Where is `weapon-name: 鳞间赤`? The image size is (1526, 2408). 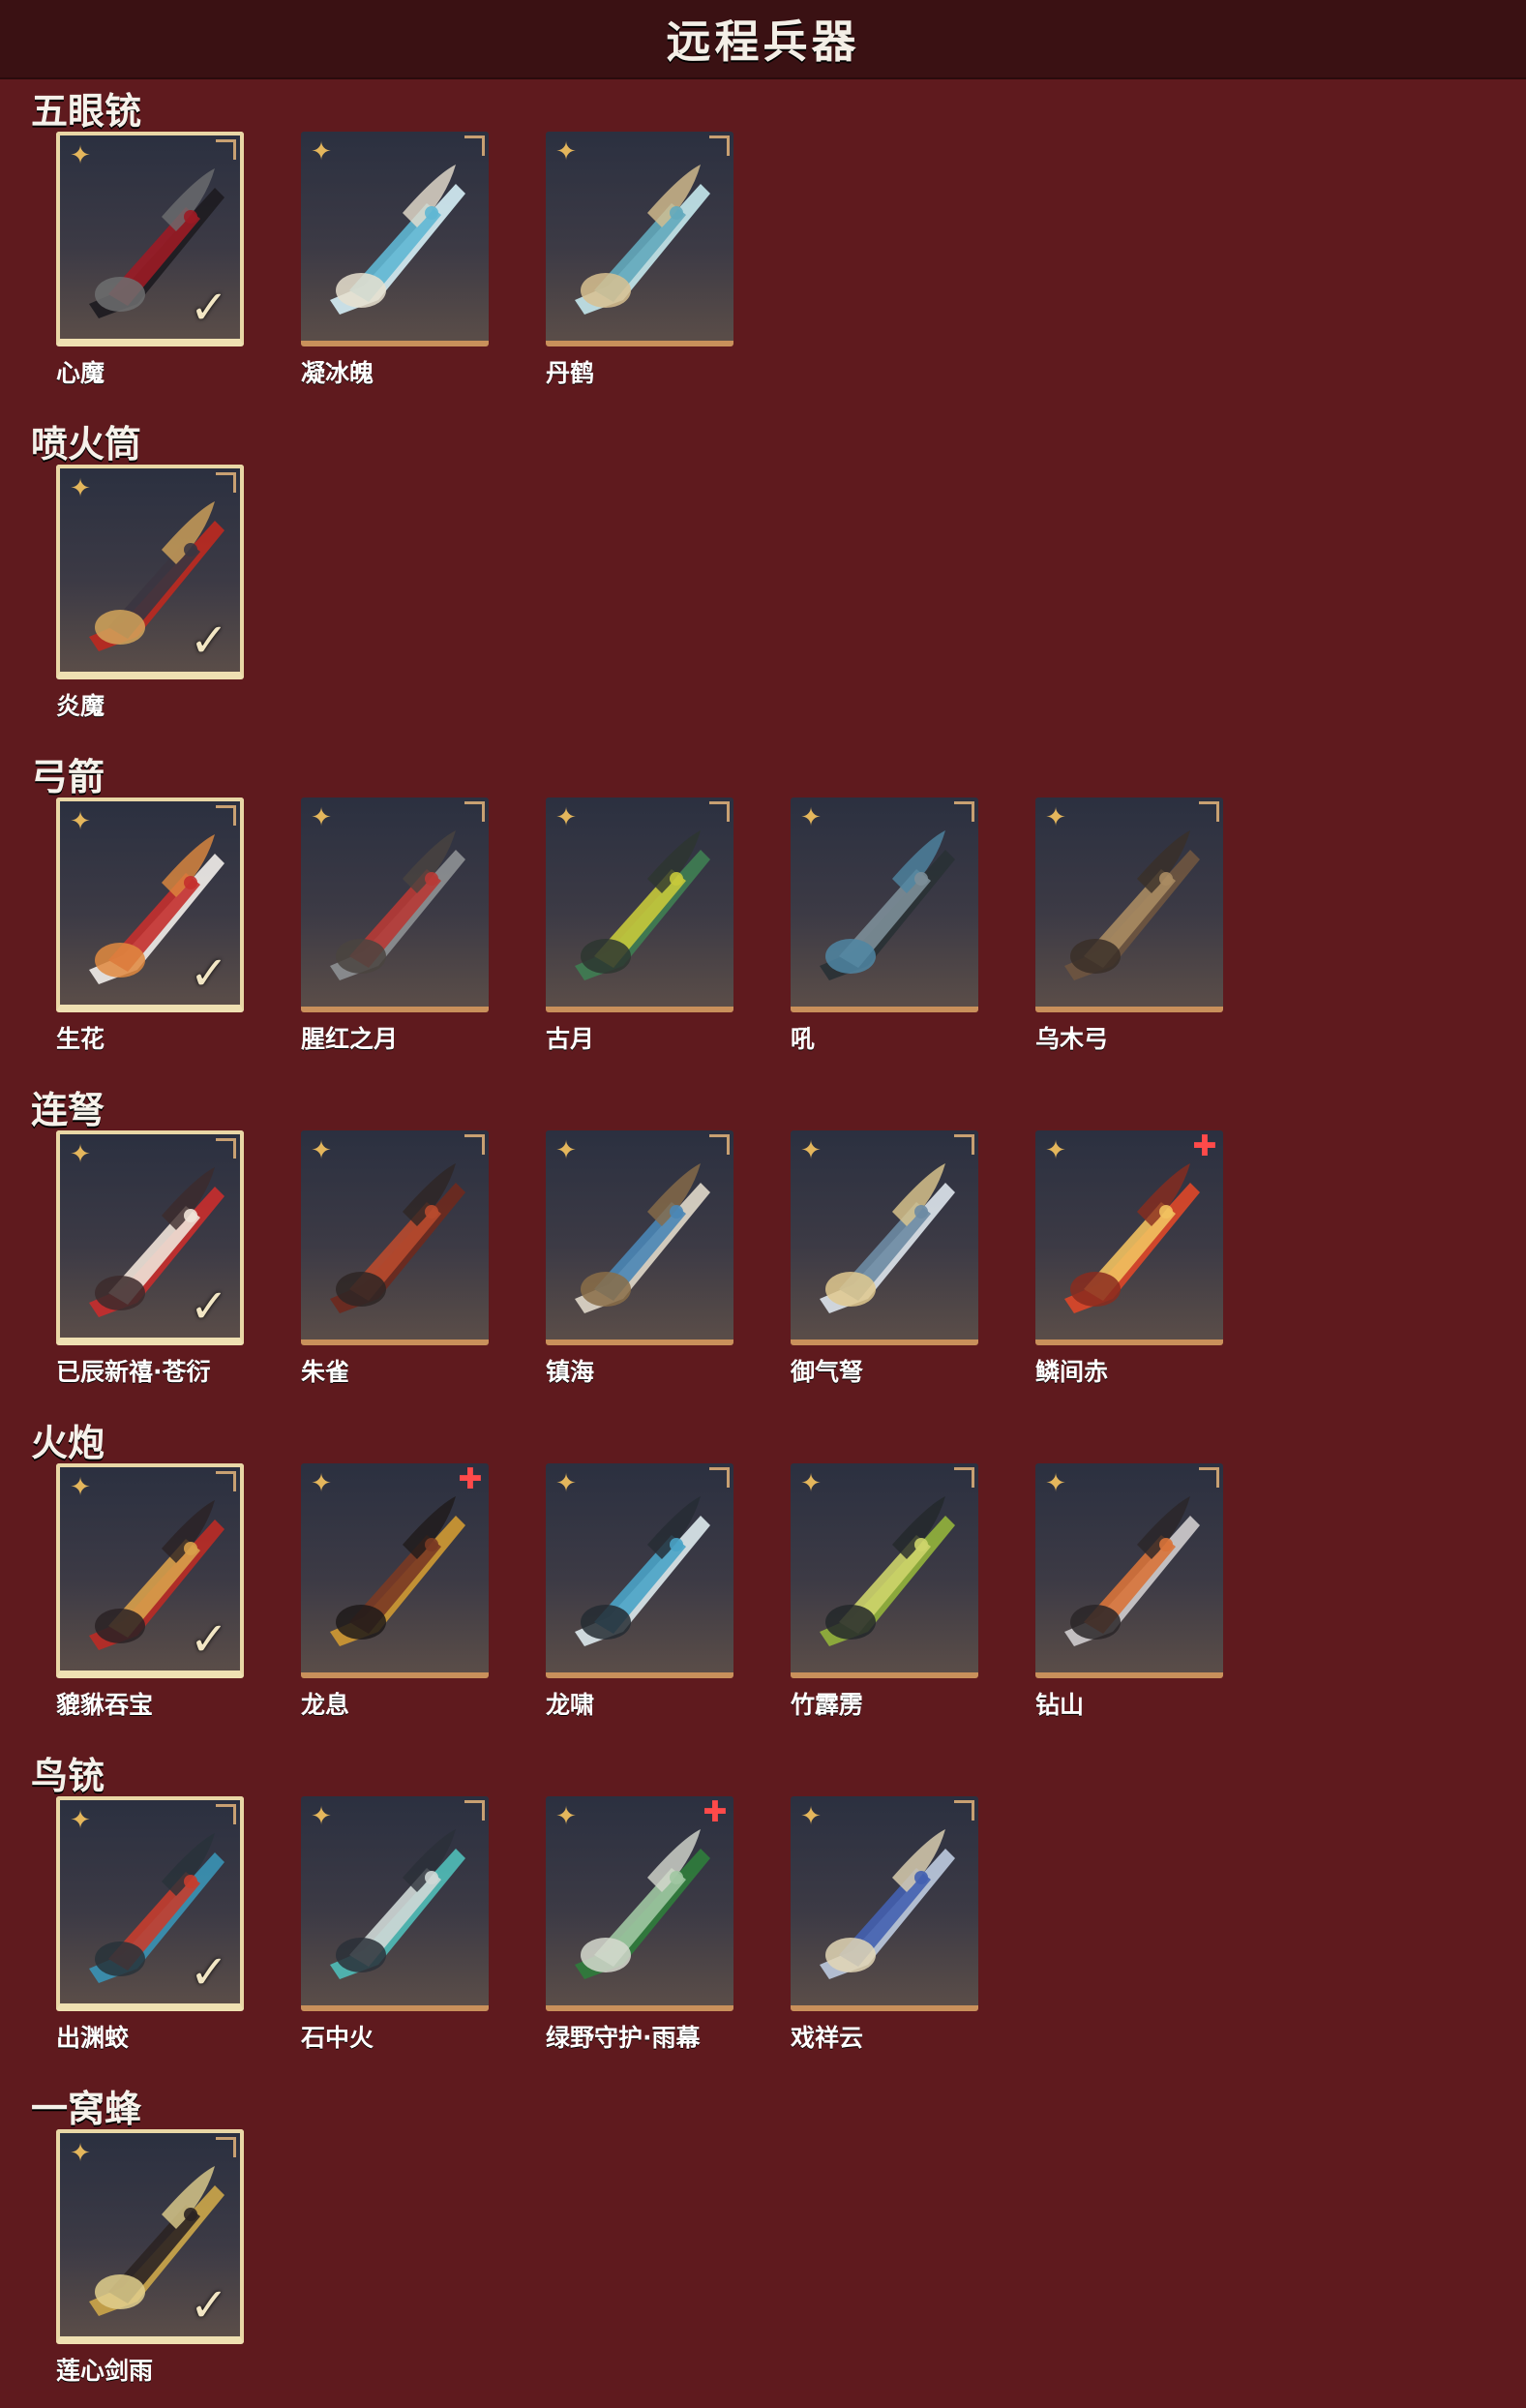 weapon-name: 鳞间赤 is located at coordinates (1072, 1372).